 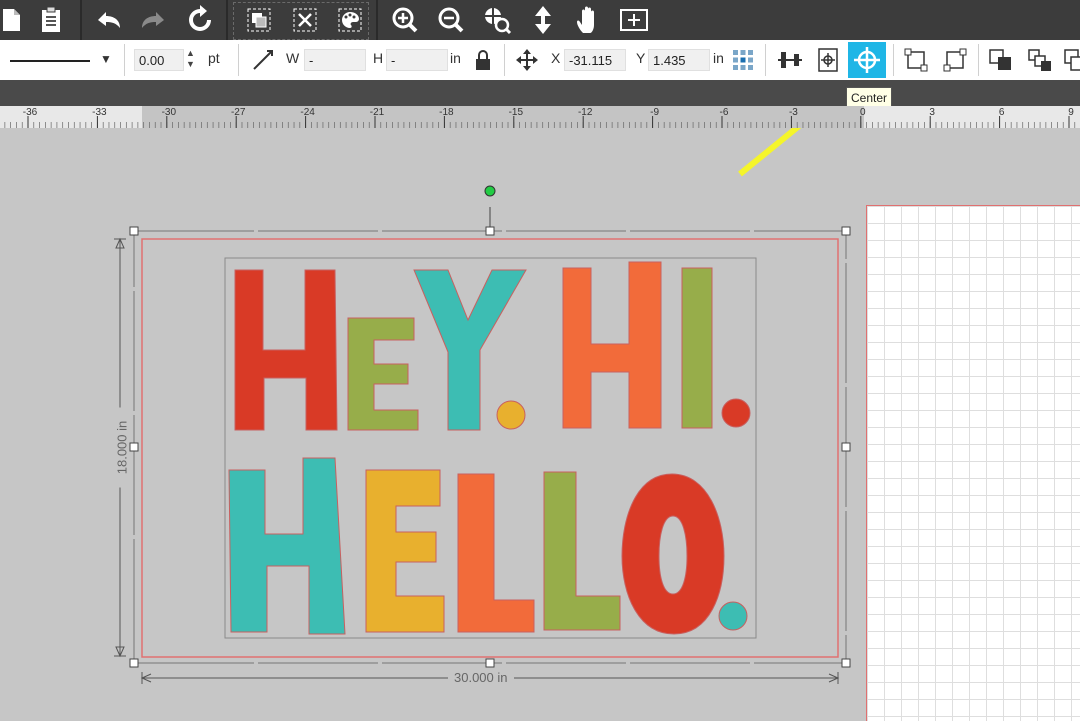 I want to click on y-position-input: 1.435, so click(x=679, y=60).